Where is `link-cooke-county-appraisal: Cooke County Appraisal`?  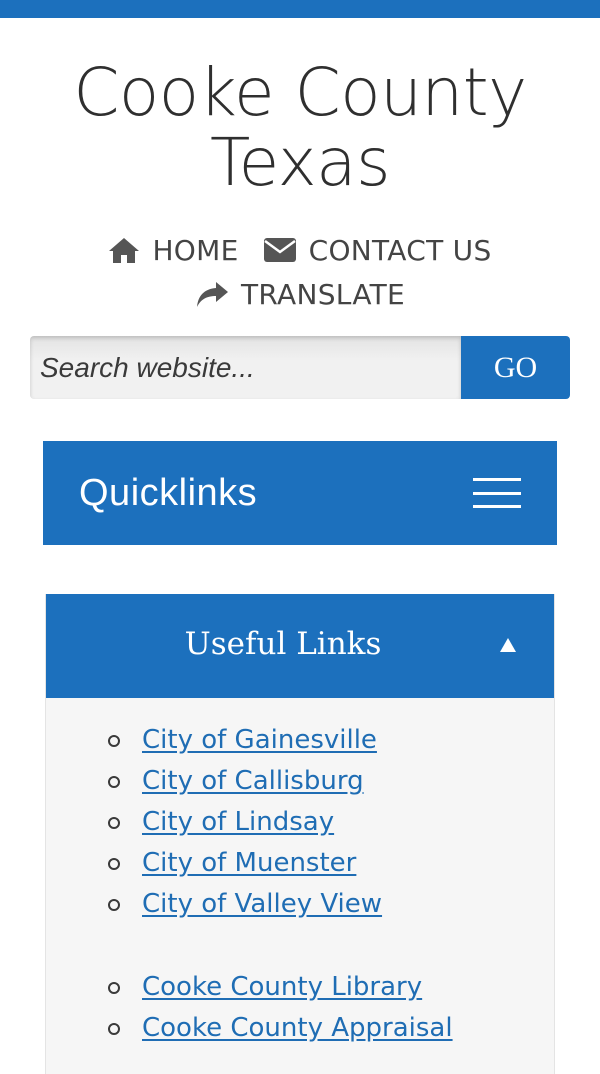
link-cooke-county-appraisal: Cooke County Appraisal is located at coordinates (297, 1028).